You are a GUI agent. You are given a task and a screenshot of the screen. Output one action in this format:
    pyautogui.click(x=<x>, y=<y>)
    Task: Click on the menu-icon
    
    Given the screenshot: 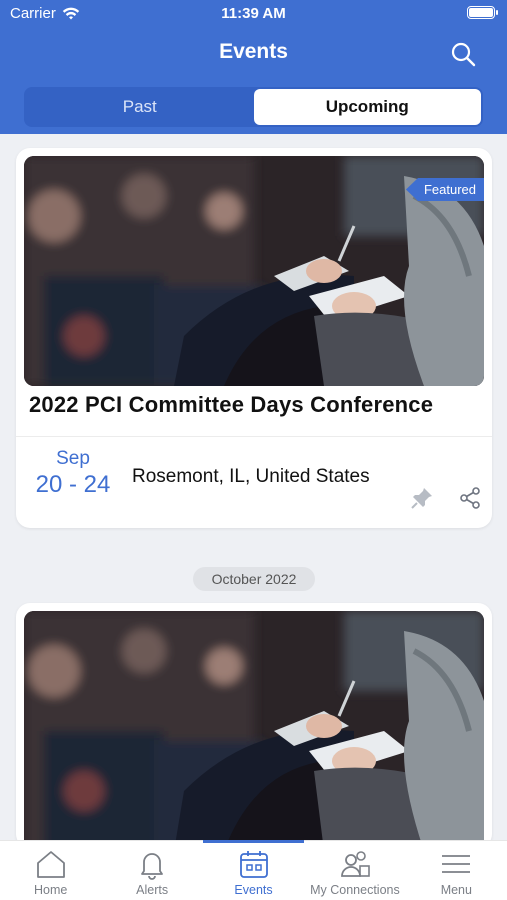 What is the action you would take?
    pyautogui.click(x=456, y=864)
    